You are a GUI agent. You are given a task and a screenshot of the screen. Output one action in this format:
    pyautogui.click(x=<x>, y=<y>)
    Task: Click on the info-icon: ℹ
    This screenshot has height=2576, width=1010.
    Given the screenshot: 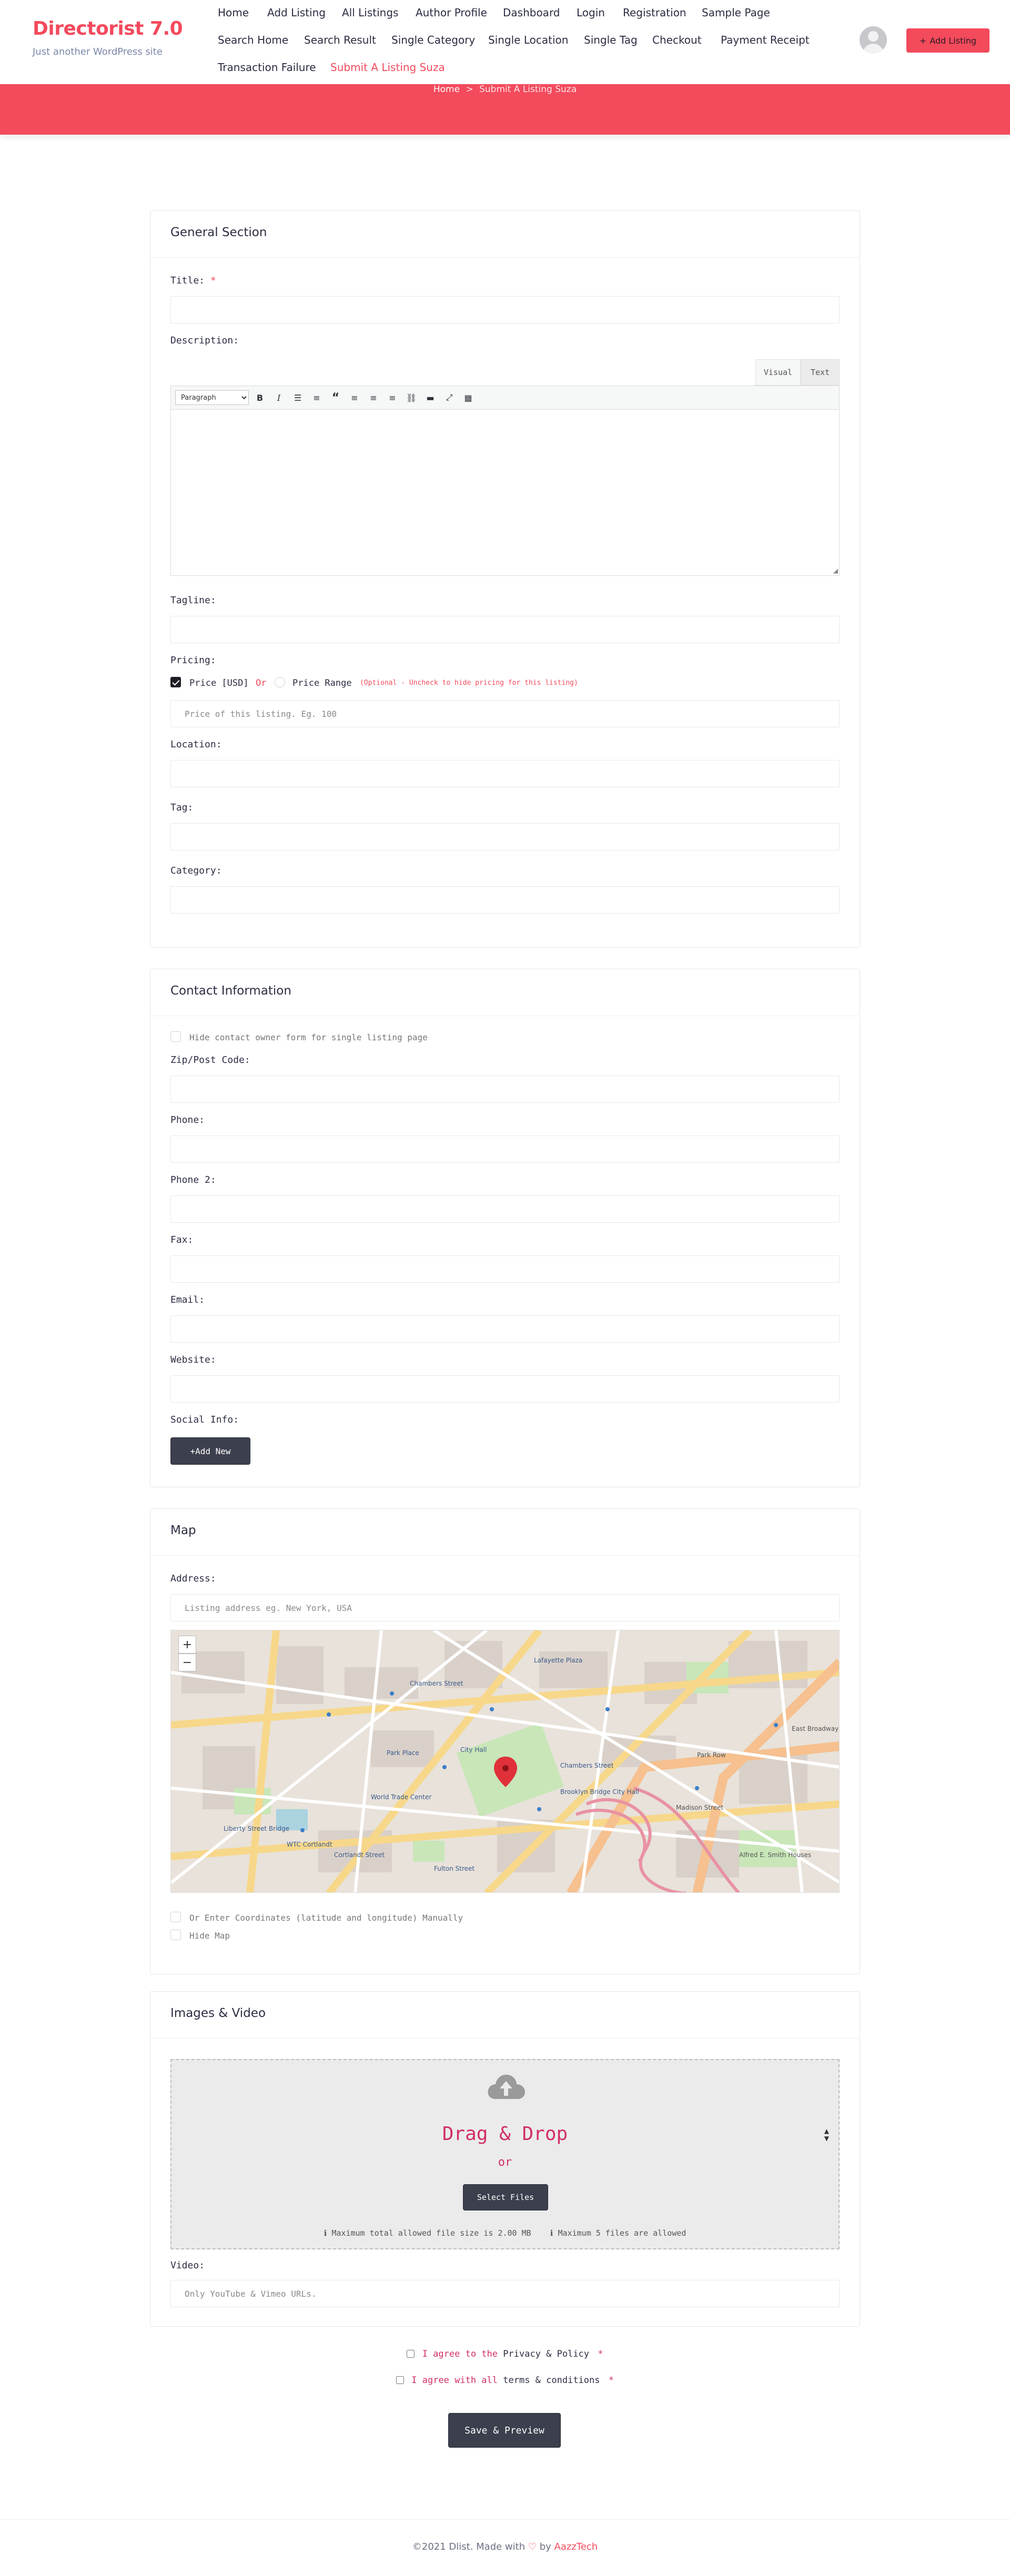 What is the action you would take?
    pyautogui.click(x=325, y=2233)
    